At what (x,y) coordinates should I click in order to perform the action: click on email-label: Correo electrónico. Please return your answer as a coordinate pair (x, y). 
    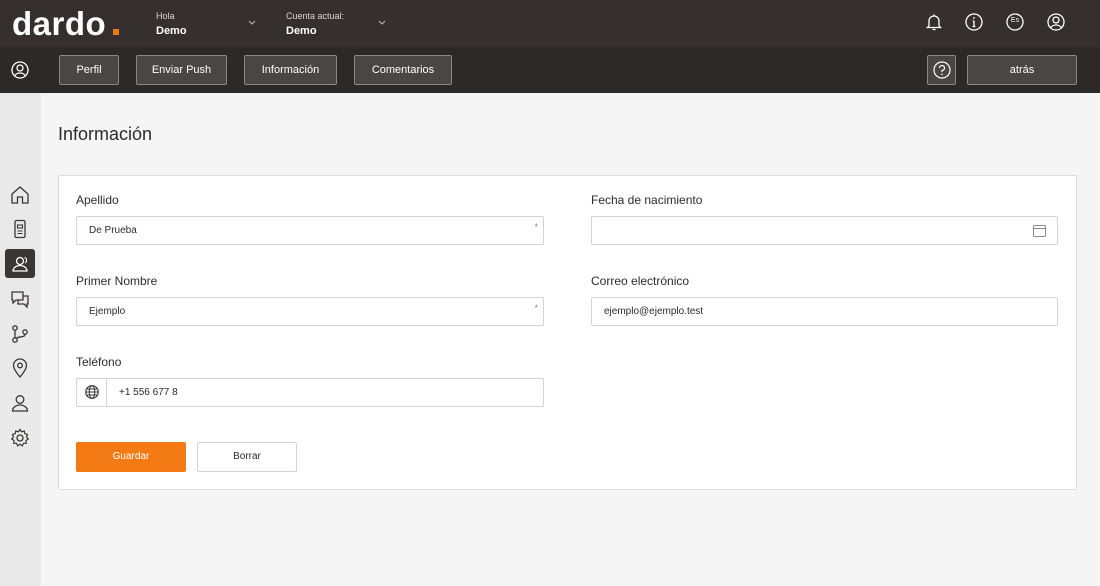
    Looking at the image, I should click on (640, 281).